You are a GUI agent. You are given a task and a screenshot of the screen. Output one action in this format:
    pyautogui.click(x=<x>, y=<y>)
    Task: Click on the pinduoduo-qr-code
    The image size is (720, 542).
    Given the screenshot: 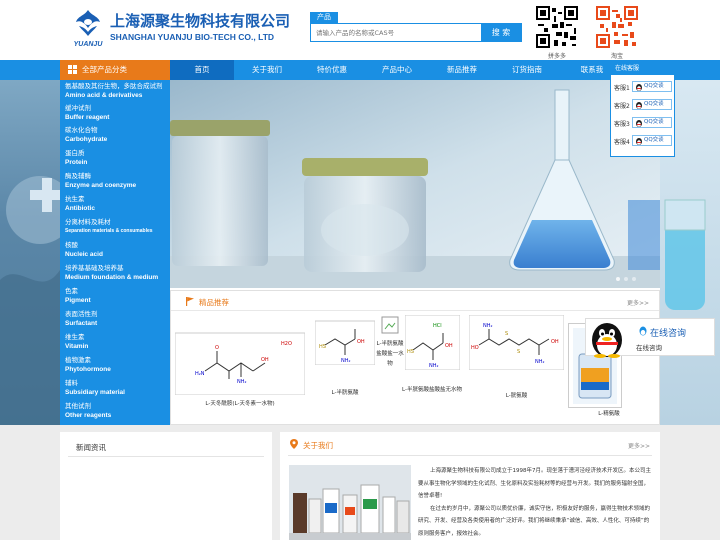 What is the action you would take?
    pyautogui.click(x=557, y=27)
    